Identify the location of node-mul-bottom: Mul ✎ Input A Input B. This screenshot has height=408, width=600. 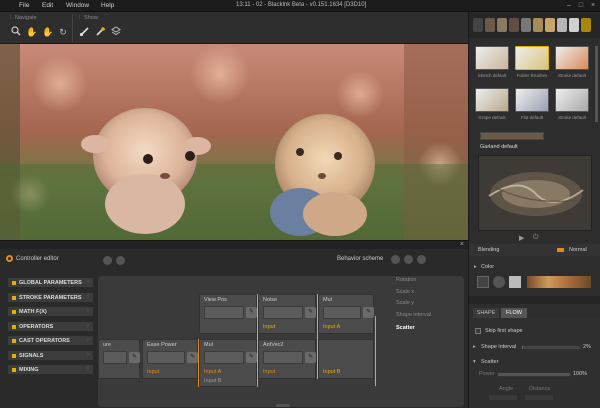
(228, 363).